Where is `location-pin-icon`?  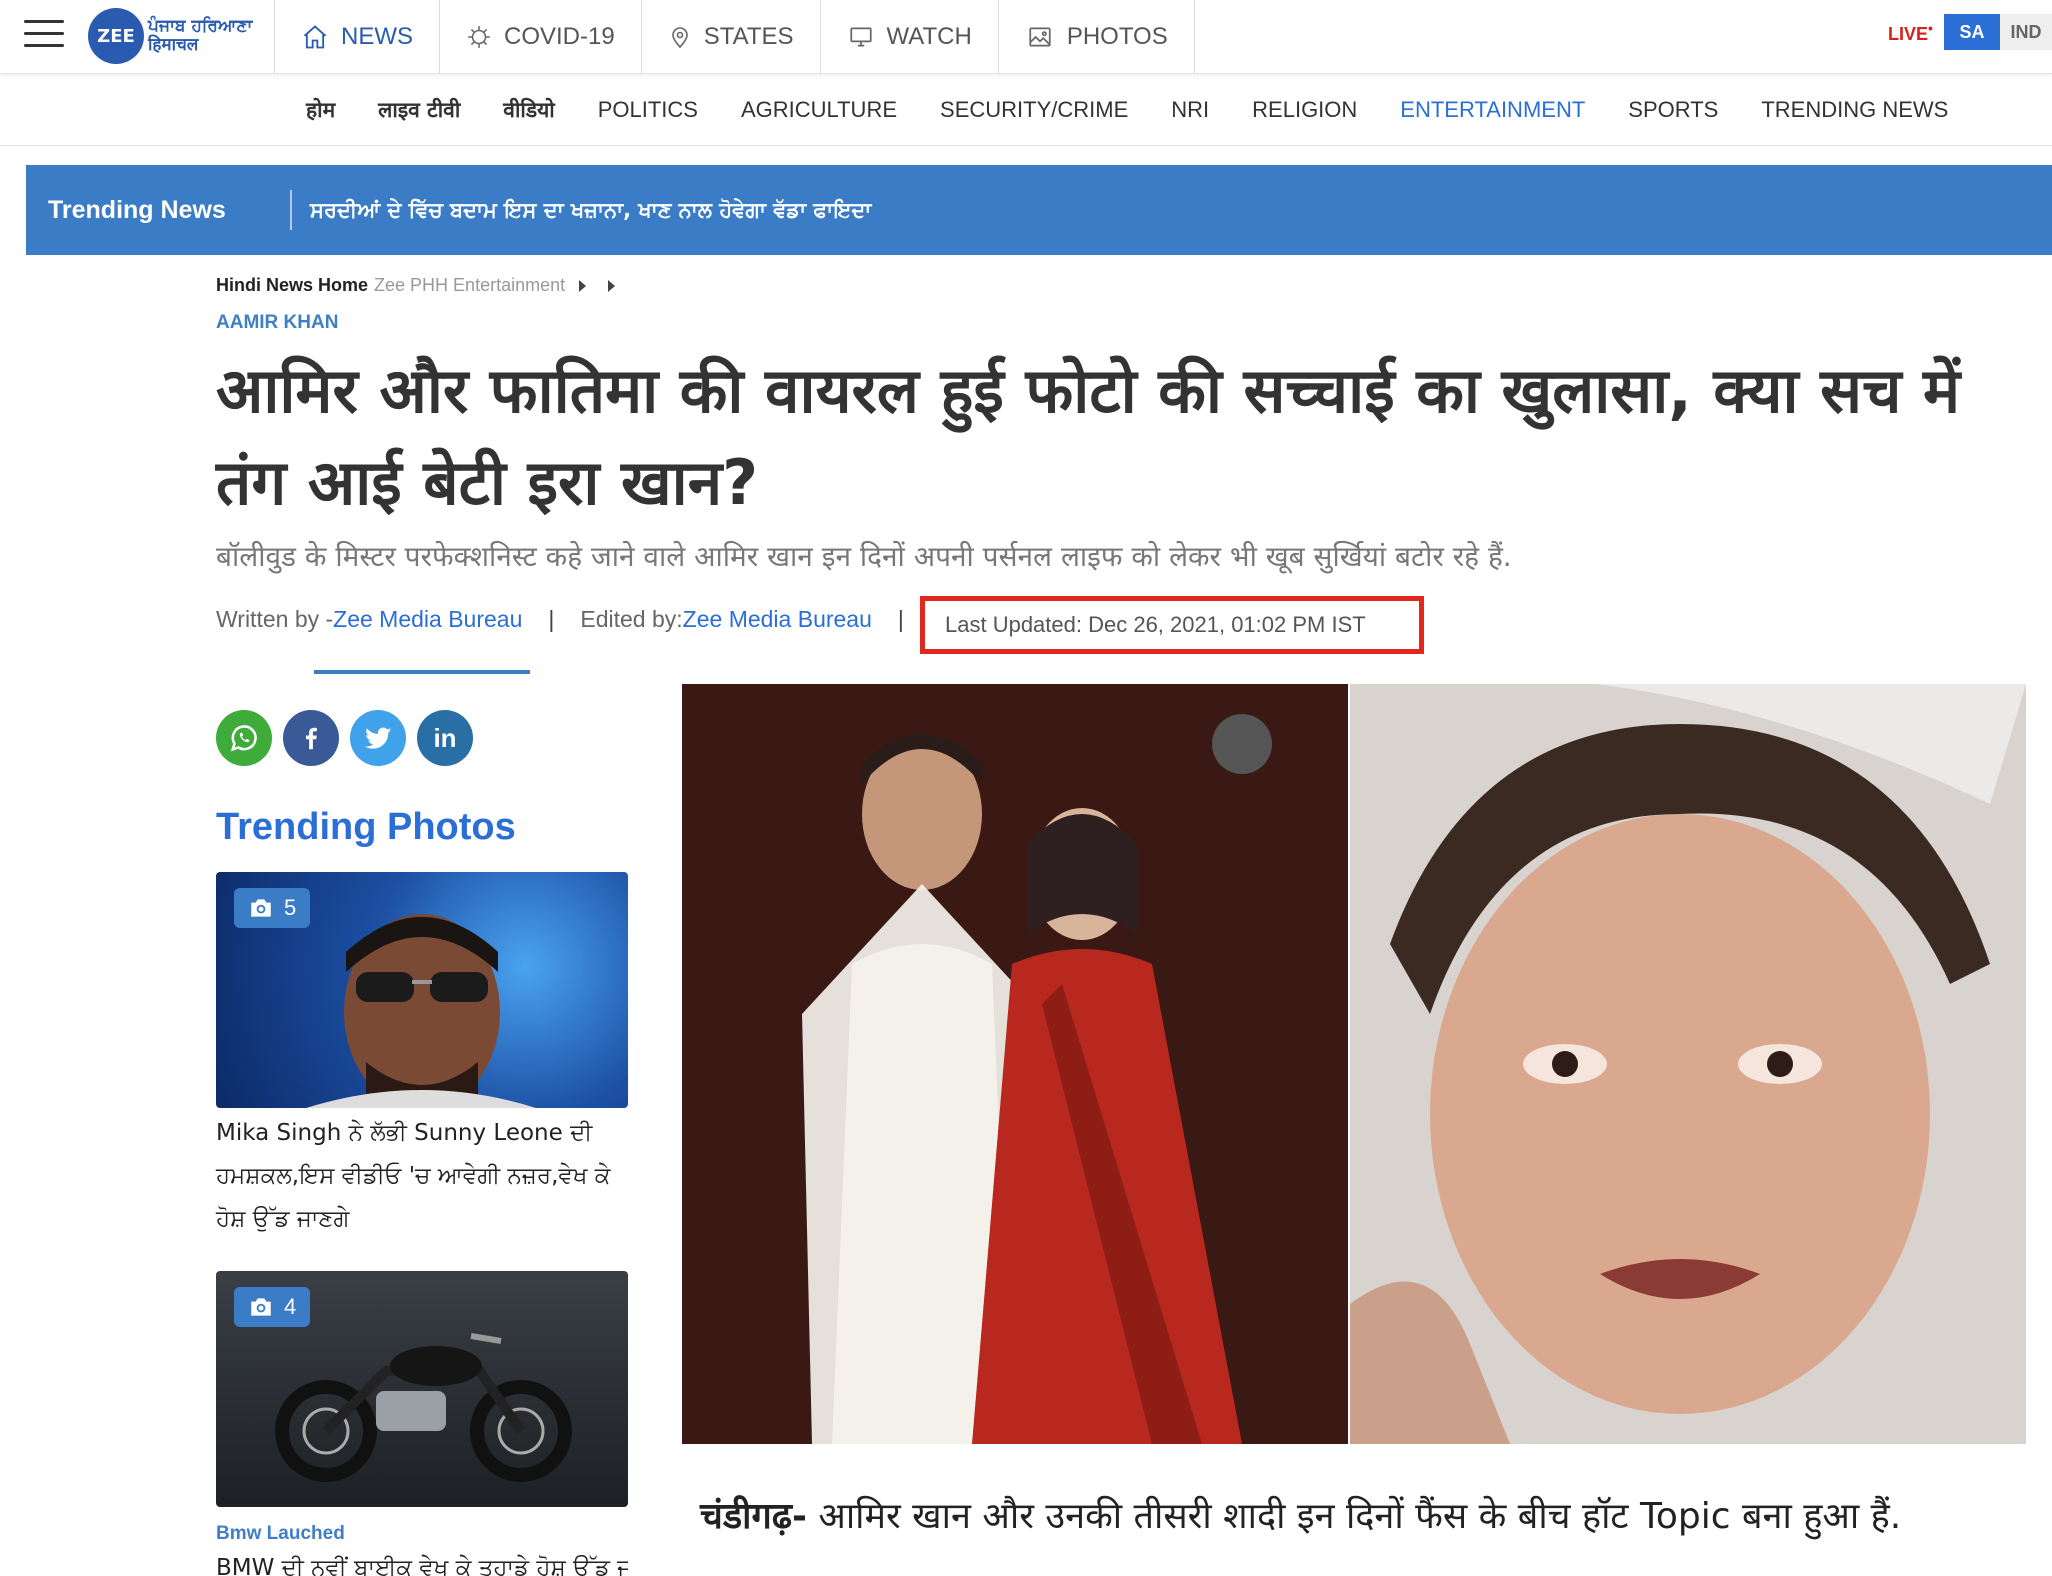 location-pin-icon is located at coordinates (679, 38).